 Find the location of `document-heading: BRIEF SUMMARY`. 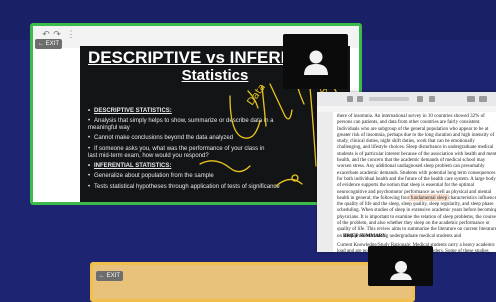

document-heading: BRIEF SUMMARY is located at coordinates (364, 236).